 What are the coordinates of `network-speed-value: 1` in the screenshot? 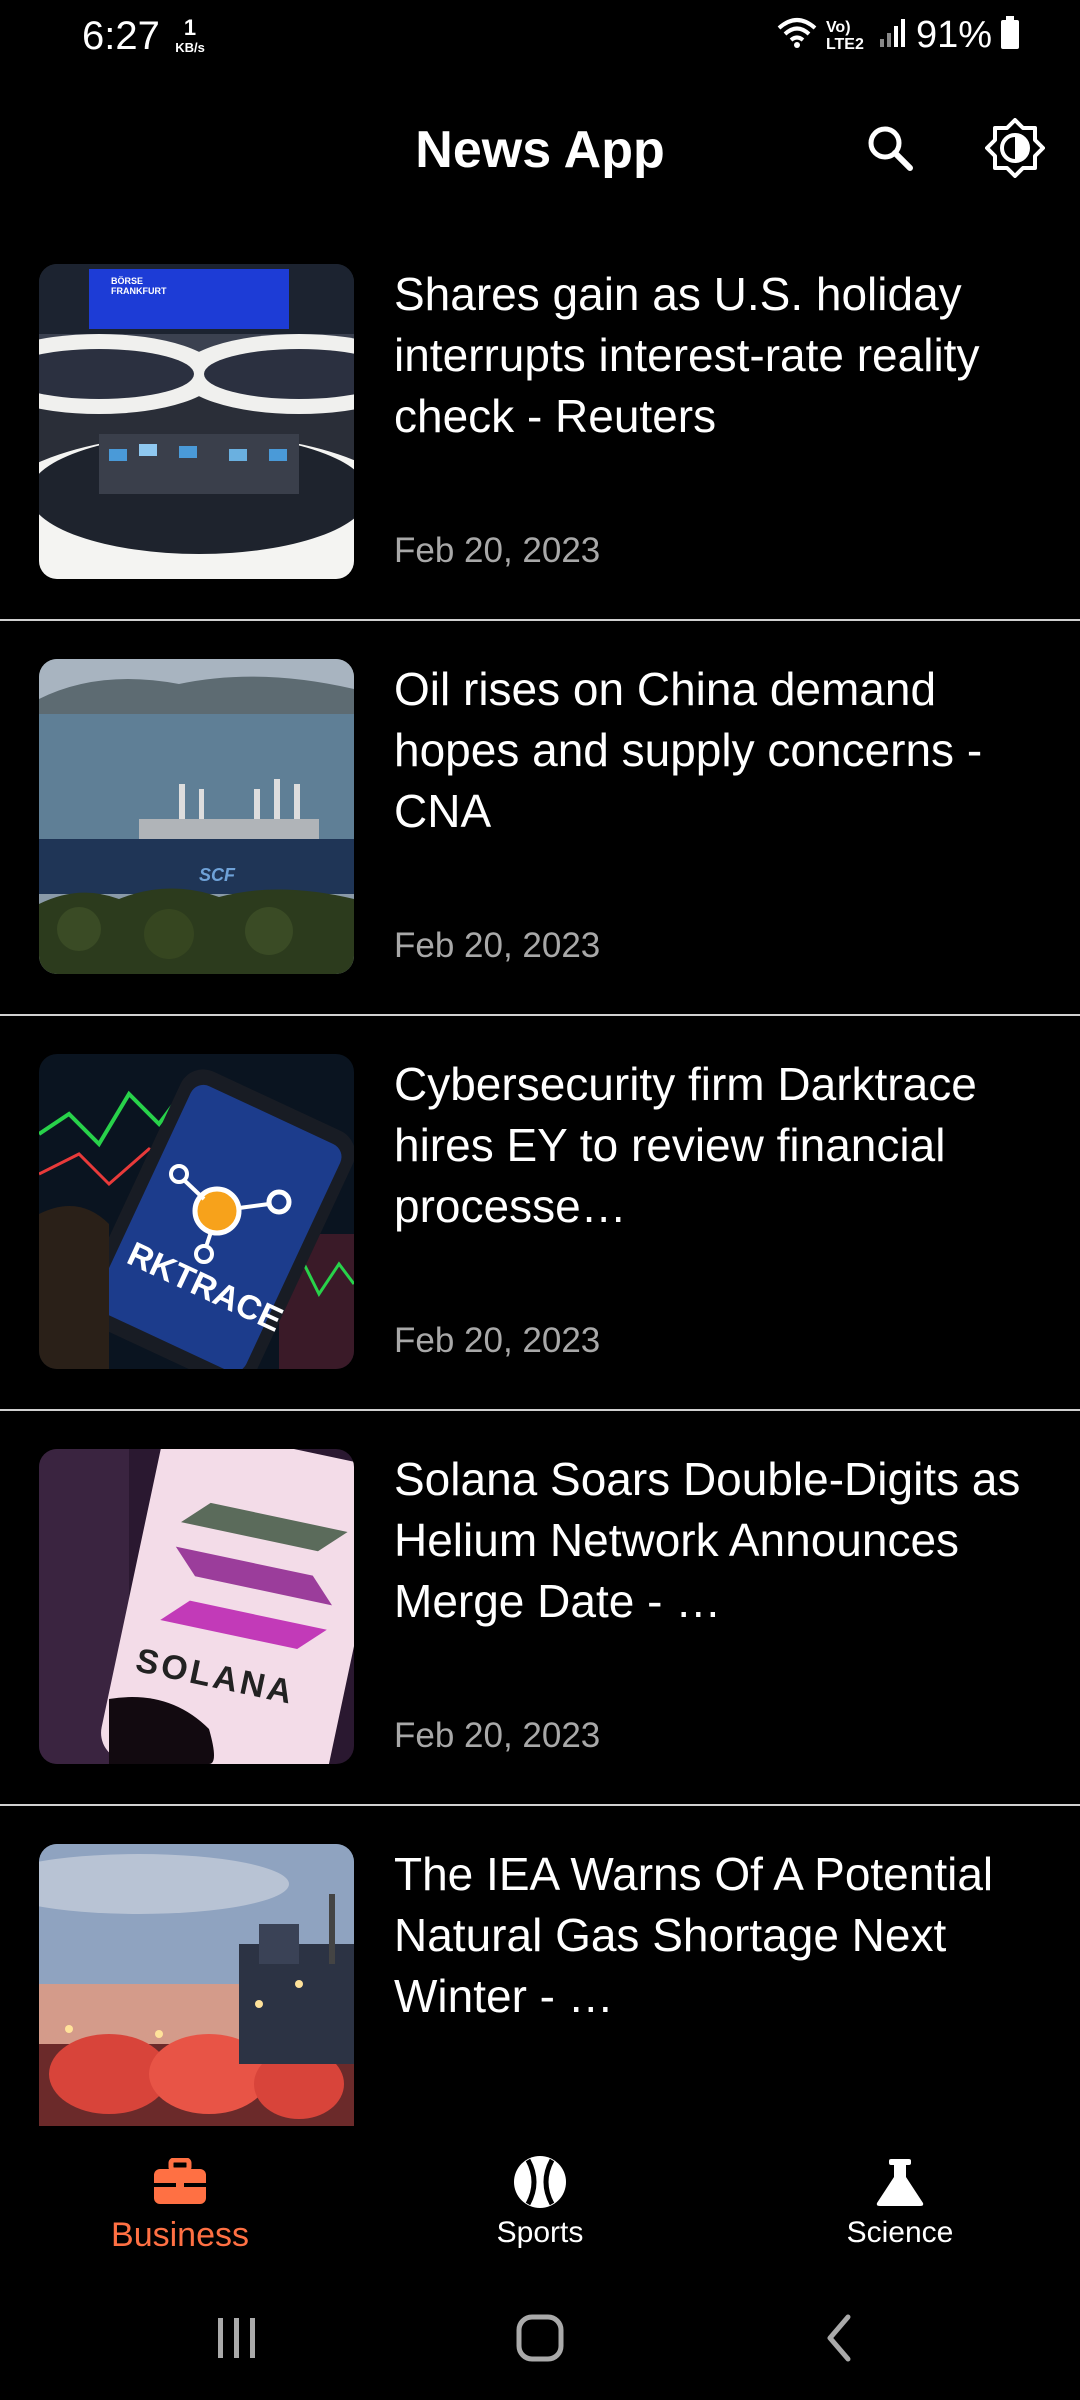 It's located at (190, 27).